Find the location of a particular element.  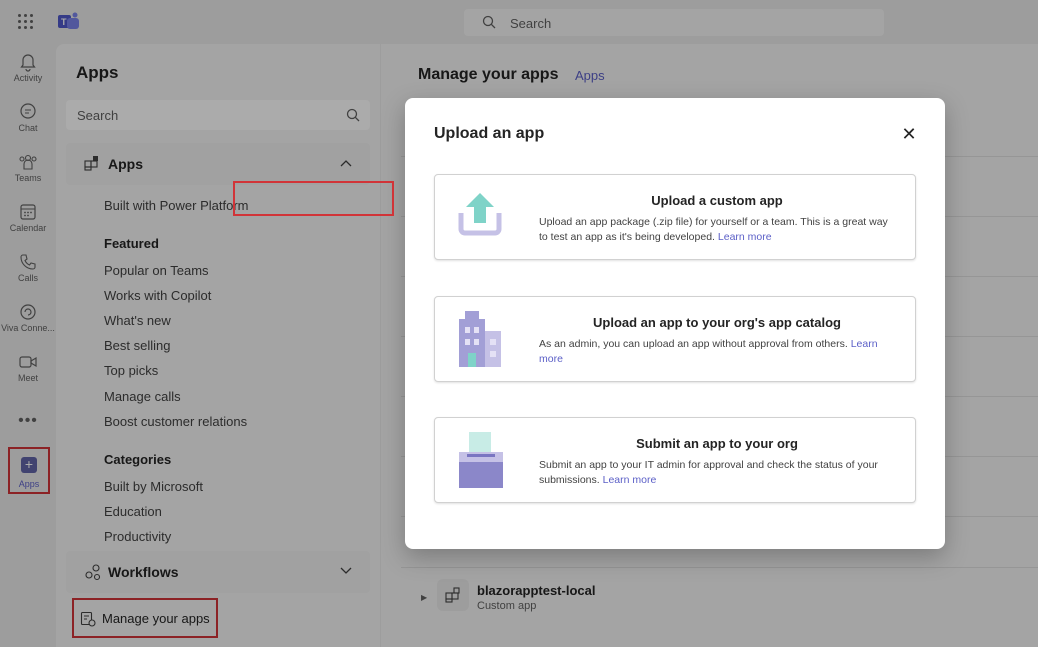

card-title: Upload an app to your org's app catalog is located at coordinates (717, 322).